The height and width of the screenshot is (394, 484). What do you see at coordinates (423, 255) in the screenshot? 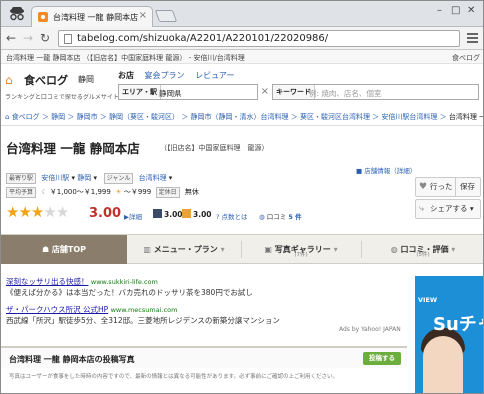
I see `review-count: (5件)` at bounding box center [423, 255].